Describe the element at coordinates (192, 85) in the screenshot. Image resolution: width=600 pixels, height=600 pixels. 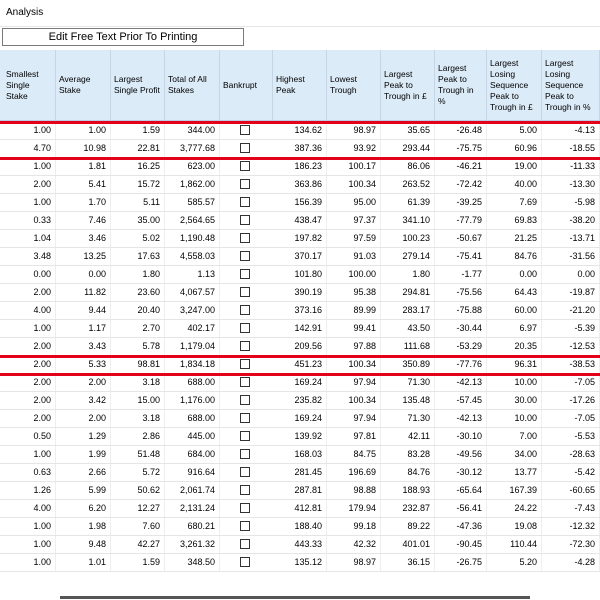
I see `column-header: Total of All Stakes` at that location.